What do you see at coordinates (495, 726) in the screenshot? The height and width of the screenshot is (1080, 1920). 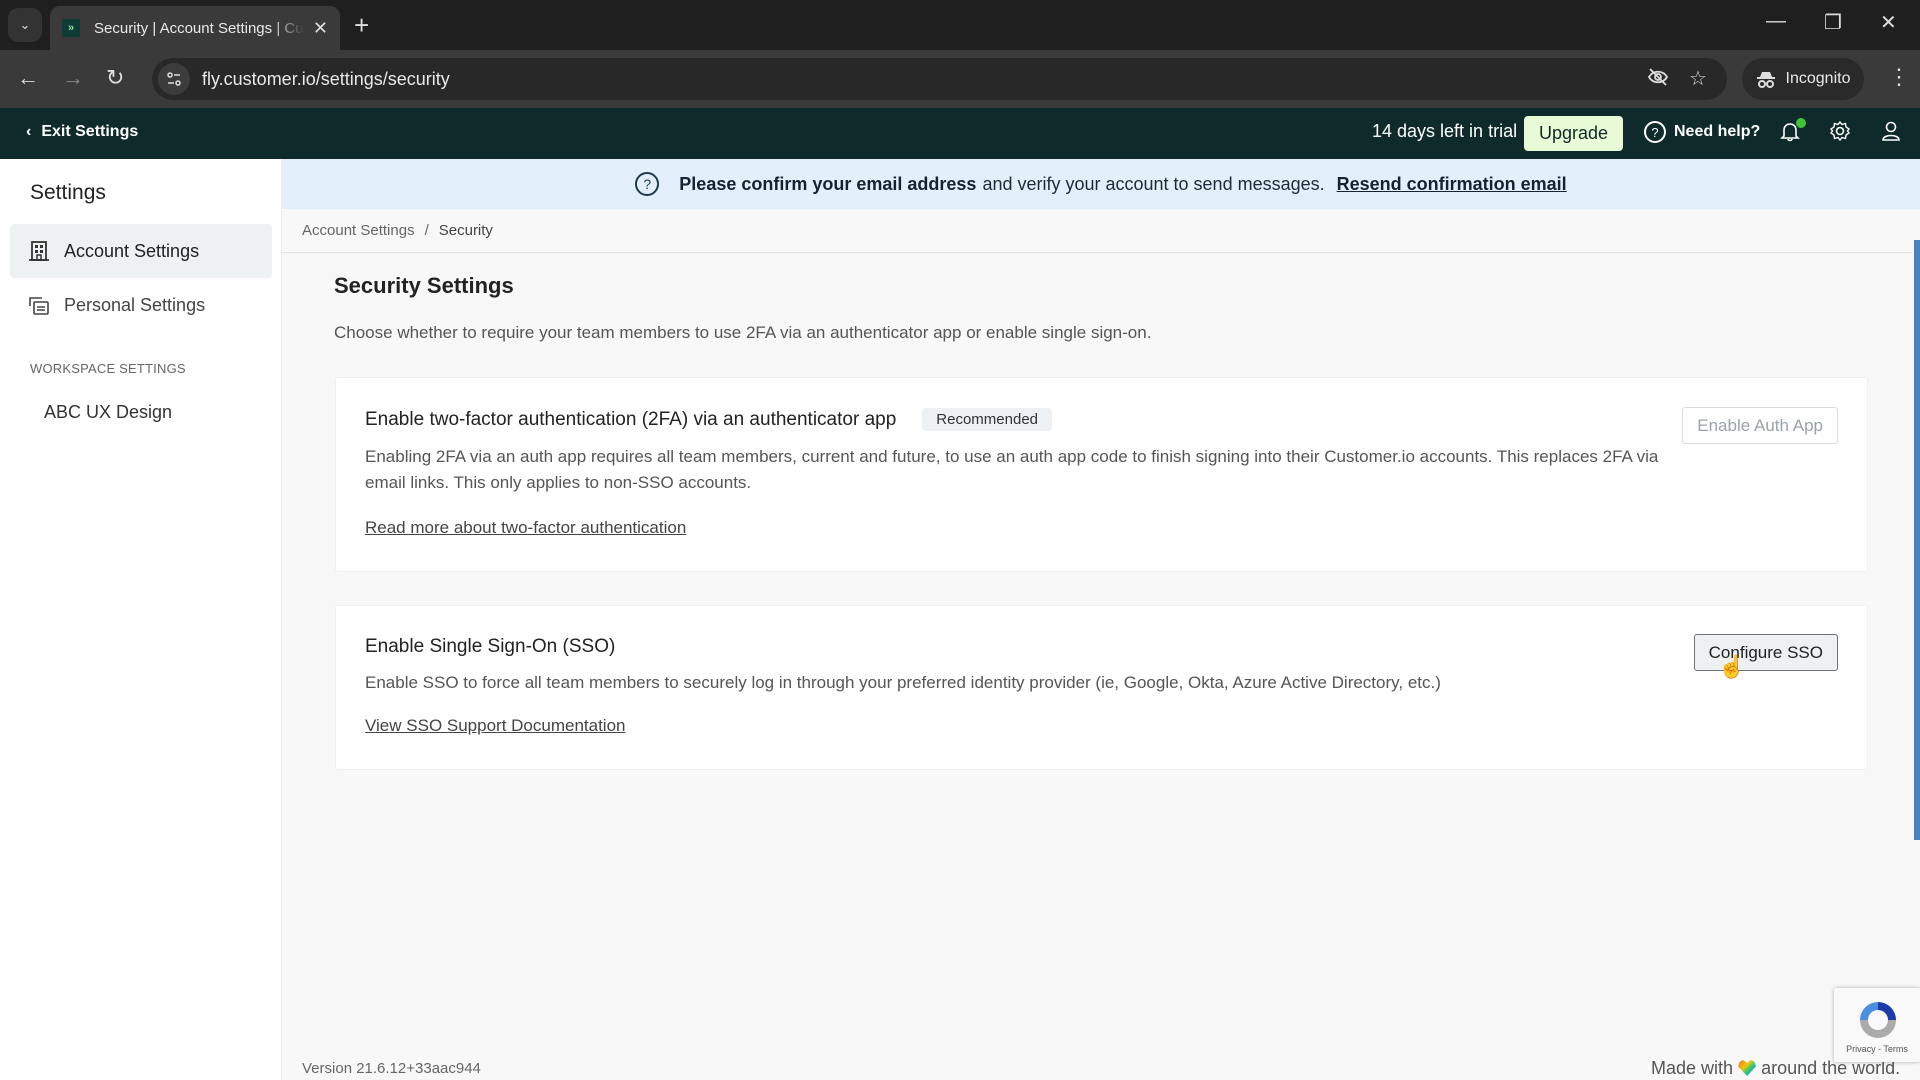 I see `sso-docs-link: View SSO Support Documentation` at bounding box center [495, 726].